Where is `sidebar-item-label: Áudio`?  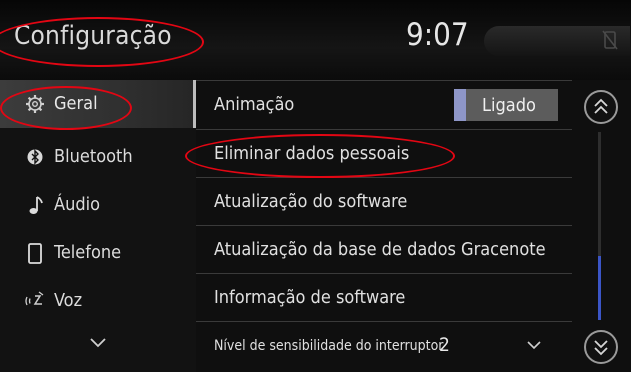
sidebar-item-label: Áudio is located at coordinates (77, 204).